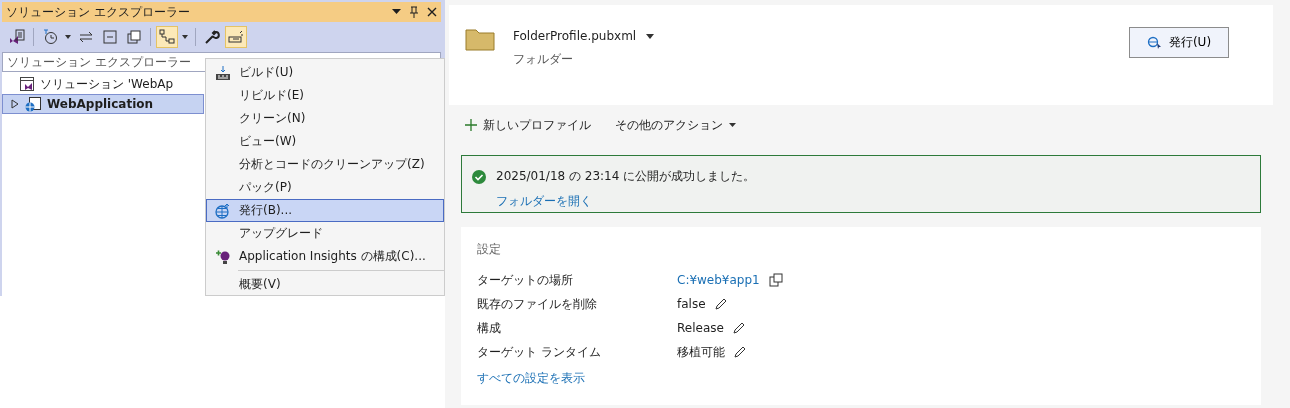  I want to click on setting-value: false, so click(691, 304).